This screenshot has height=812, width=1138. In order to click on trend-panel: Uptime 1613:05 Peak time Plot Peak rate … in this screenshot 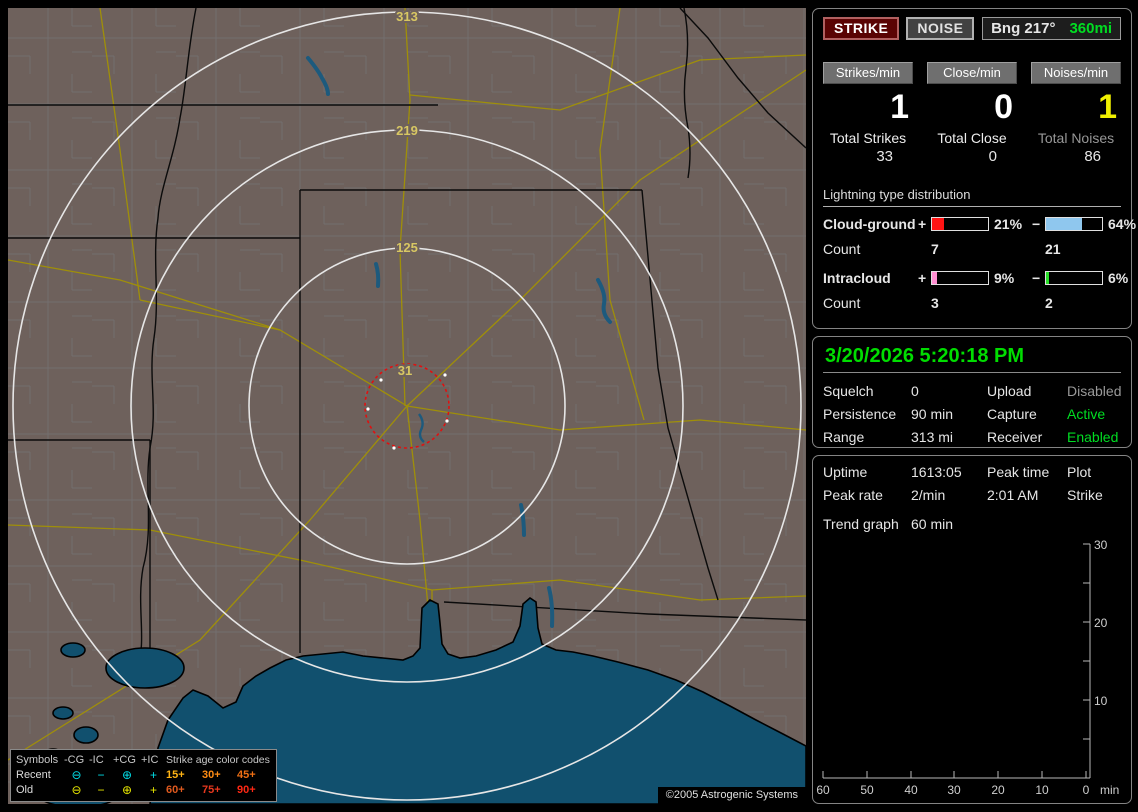, I will do `click(972, 629)`.